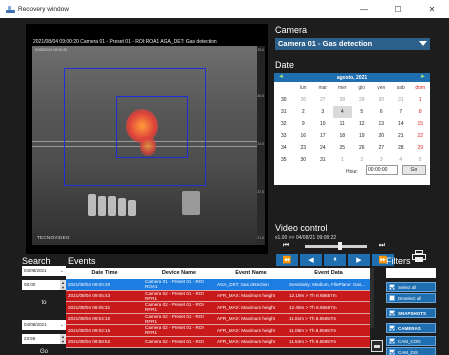  What do you see at coordinates (352, 170) in the screenshot?
I see `calendar-time-row: Hour: 00:00:00 Go` at bounding box center [352, 170].